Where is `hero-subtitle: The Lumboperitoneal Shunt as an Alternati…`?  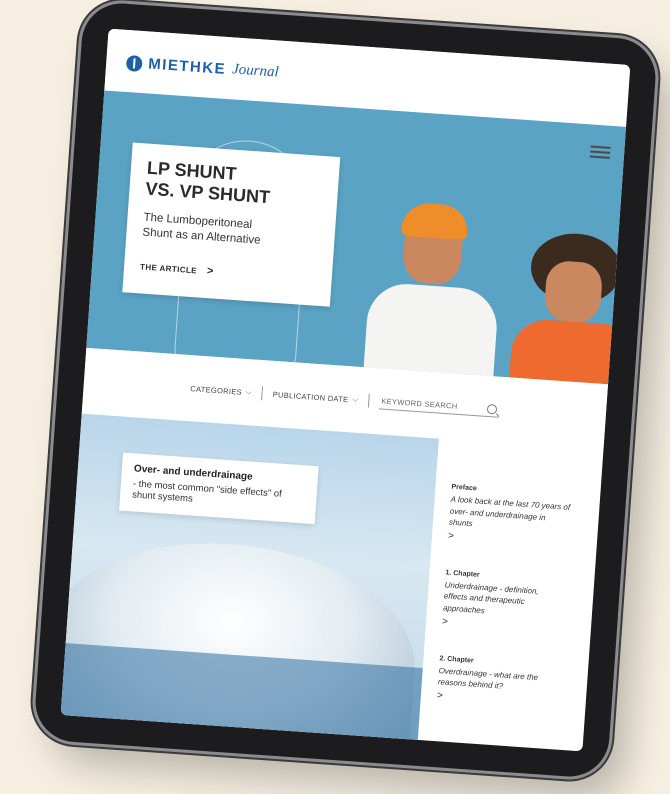 hero-subtitle: The Lumboperitoneal Shunt as an Alternati… is located at coordinates (201, 229).